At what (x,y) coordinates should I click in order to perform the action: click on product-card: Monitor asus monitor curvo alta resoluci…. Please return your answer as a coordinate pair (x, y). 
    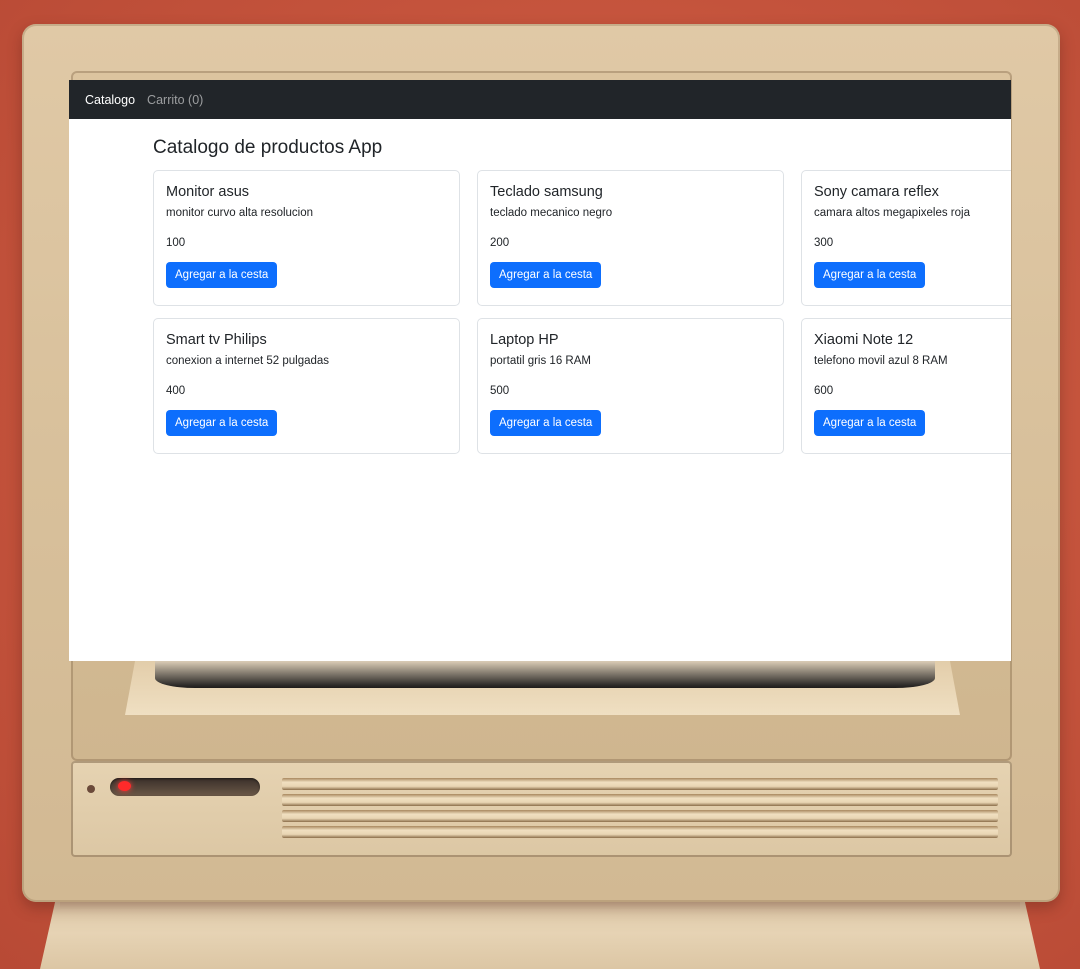
    Looking at the image, I should click on (306, 238).